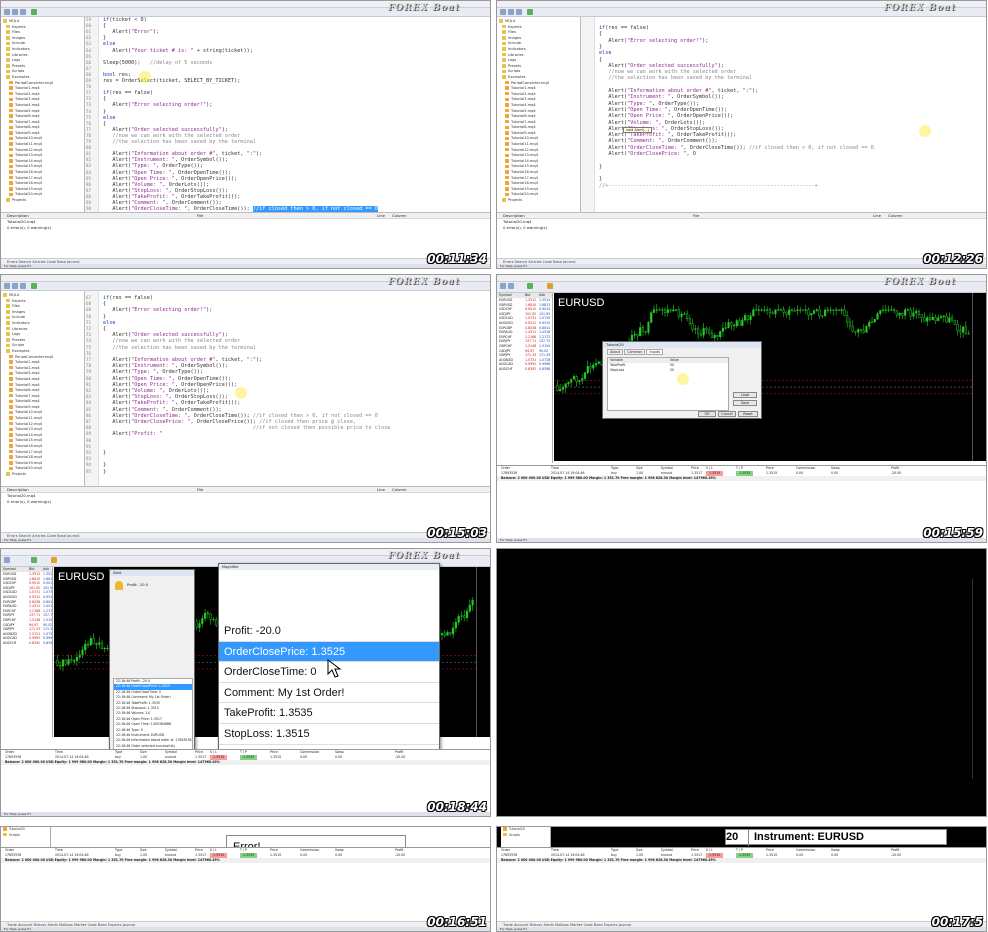 This screenshot has width=988, height=932. I want to click on load-button: Load, so click(745, 395).